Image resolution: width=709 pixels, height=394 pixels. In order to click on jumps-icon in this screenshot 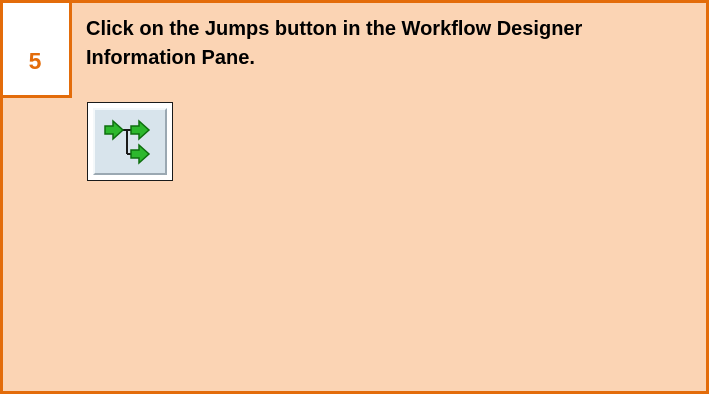, I will do `click(127, 142)`.